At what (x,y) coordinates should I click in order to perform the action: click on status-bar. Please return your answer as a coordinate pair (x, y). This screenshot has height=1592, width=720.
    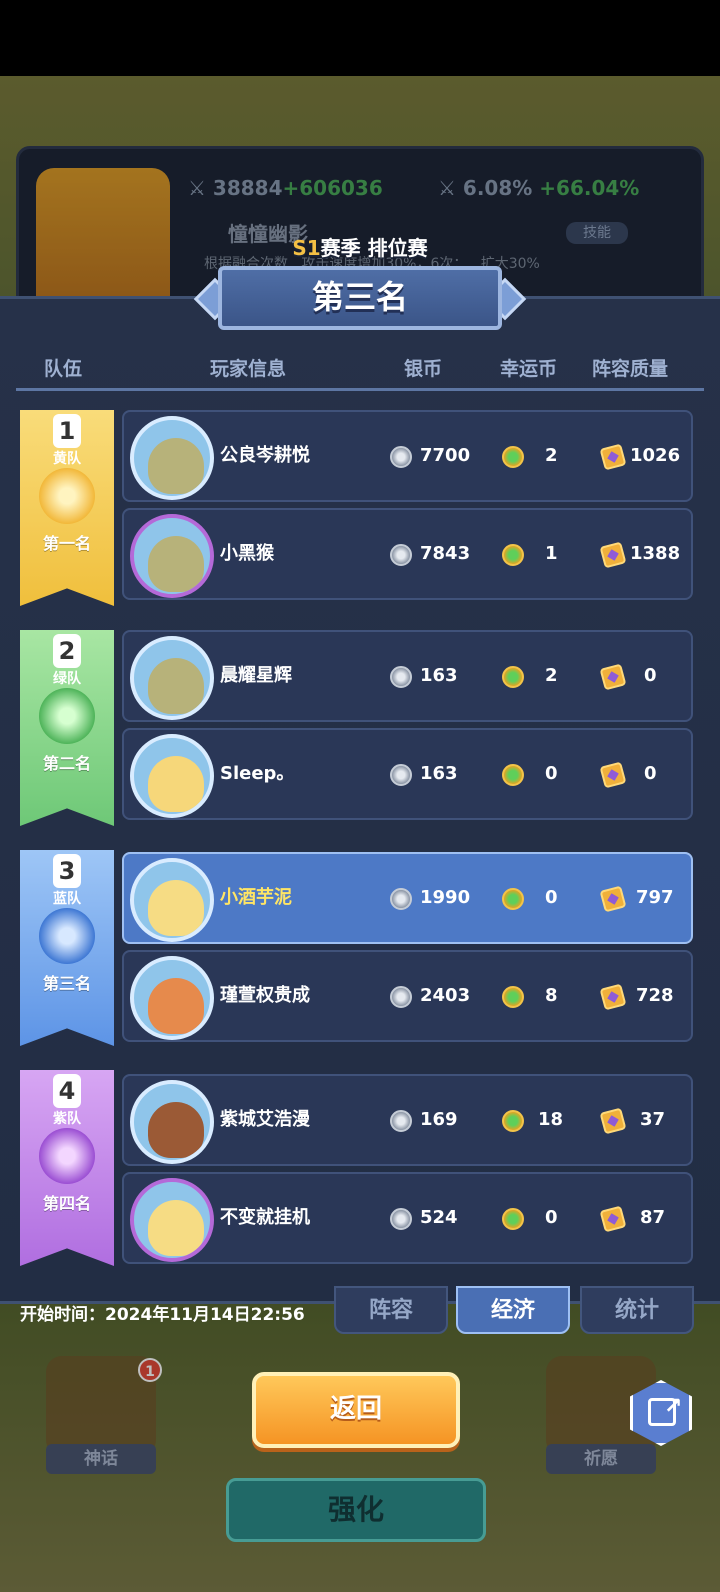
    Looking at the image, I should click on (360, 38).